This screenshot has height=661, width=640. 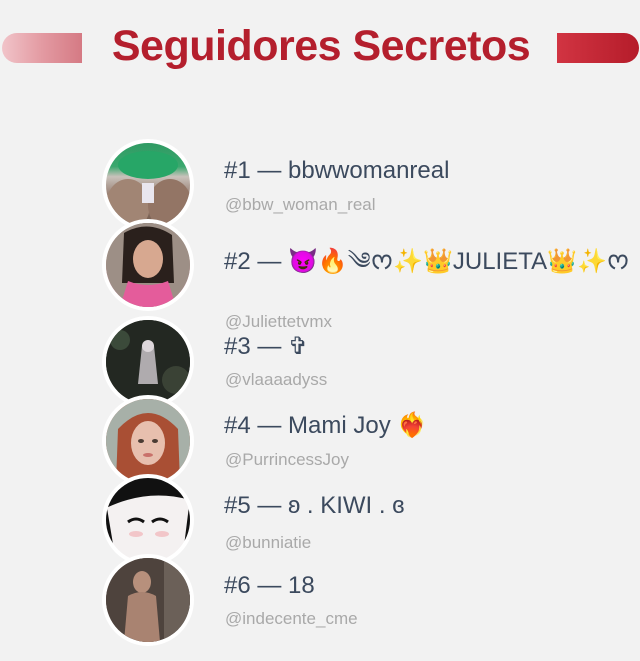 I want to click on follower-name: #6 — 18, so click(x=269, y=585).